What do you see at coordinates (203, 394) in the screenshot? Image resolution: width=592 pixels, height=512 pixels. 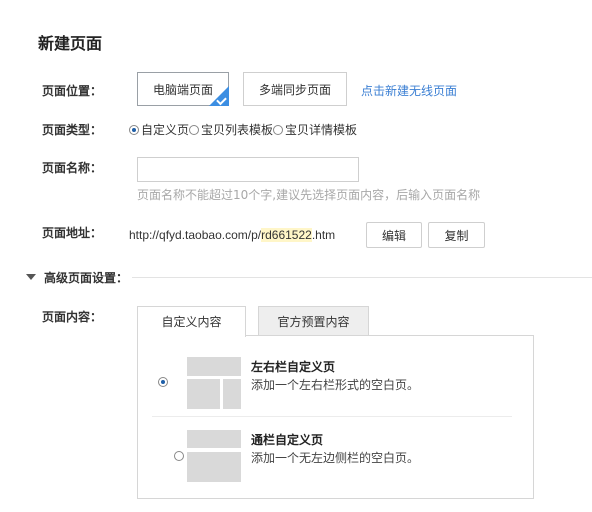 I see `thumb-main` at bounding box center [203, 394].